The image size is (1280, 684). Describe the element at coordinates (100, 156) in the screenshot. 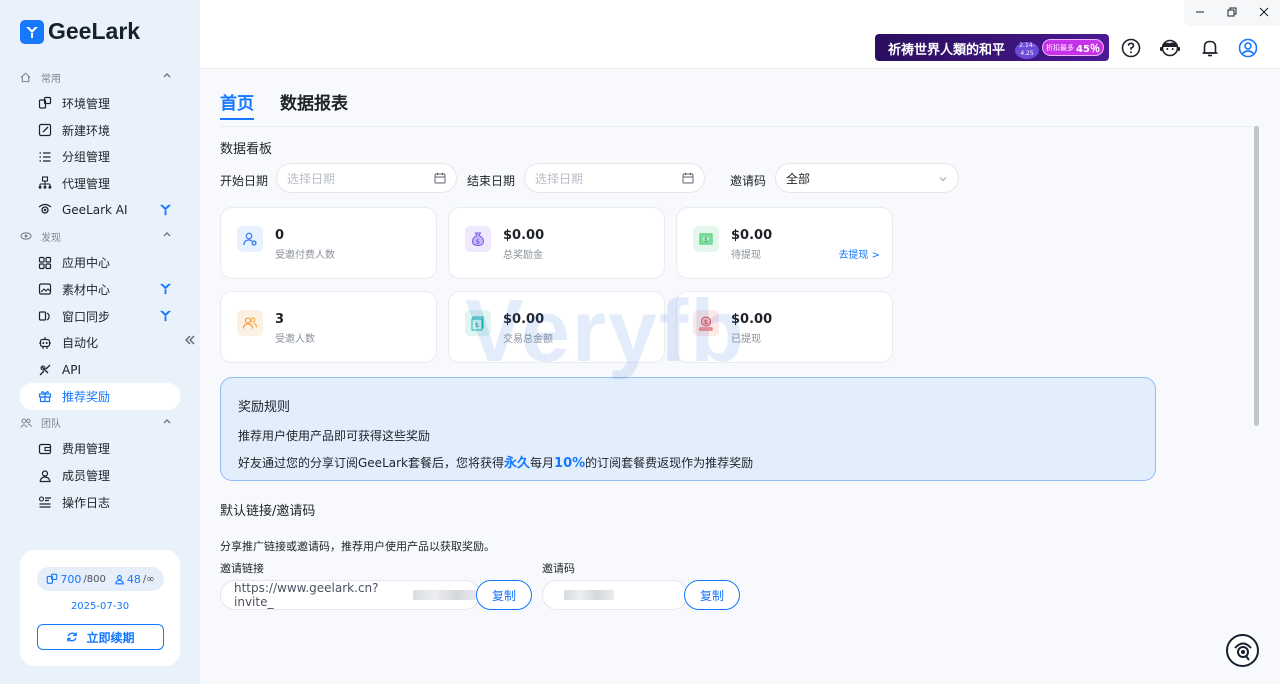

I see `sidebar-item-groups: 分组管理` at that location.